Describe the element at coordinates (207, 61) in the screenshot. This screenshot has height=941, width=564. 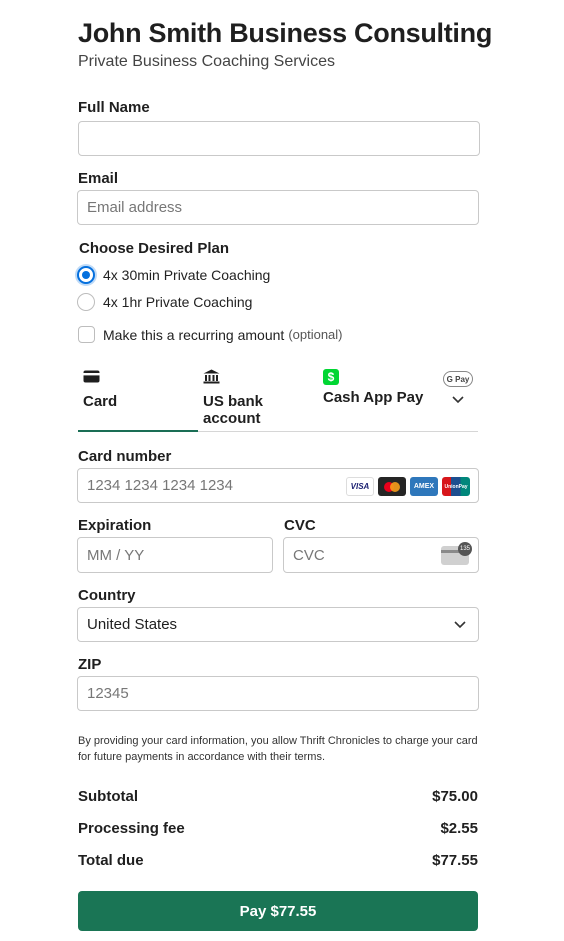
I see `page-subtitle: Private Business Coaching Services` at that location.